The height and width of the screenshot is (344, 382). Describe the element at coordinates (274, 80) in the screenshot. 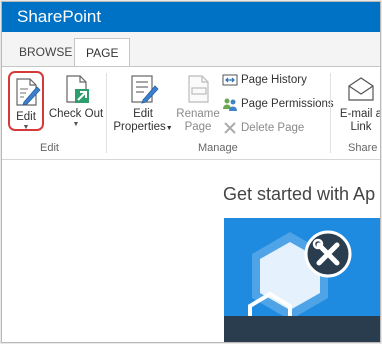

I see `page-history-label: Page History` at that location.